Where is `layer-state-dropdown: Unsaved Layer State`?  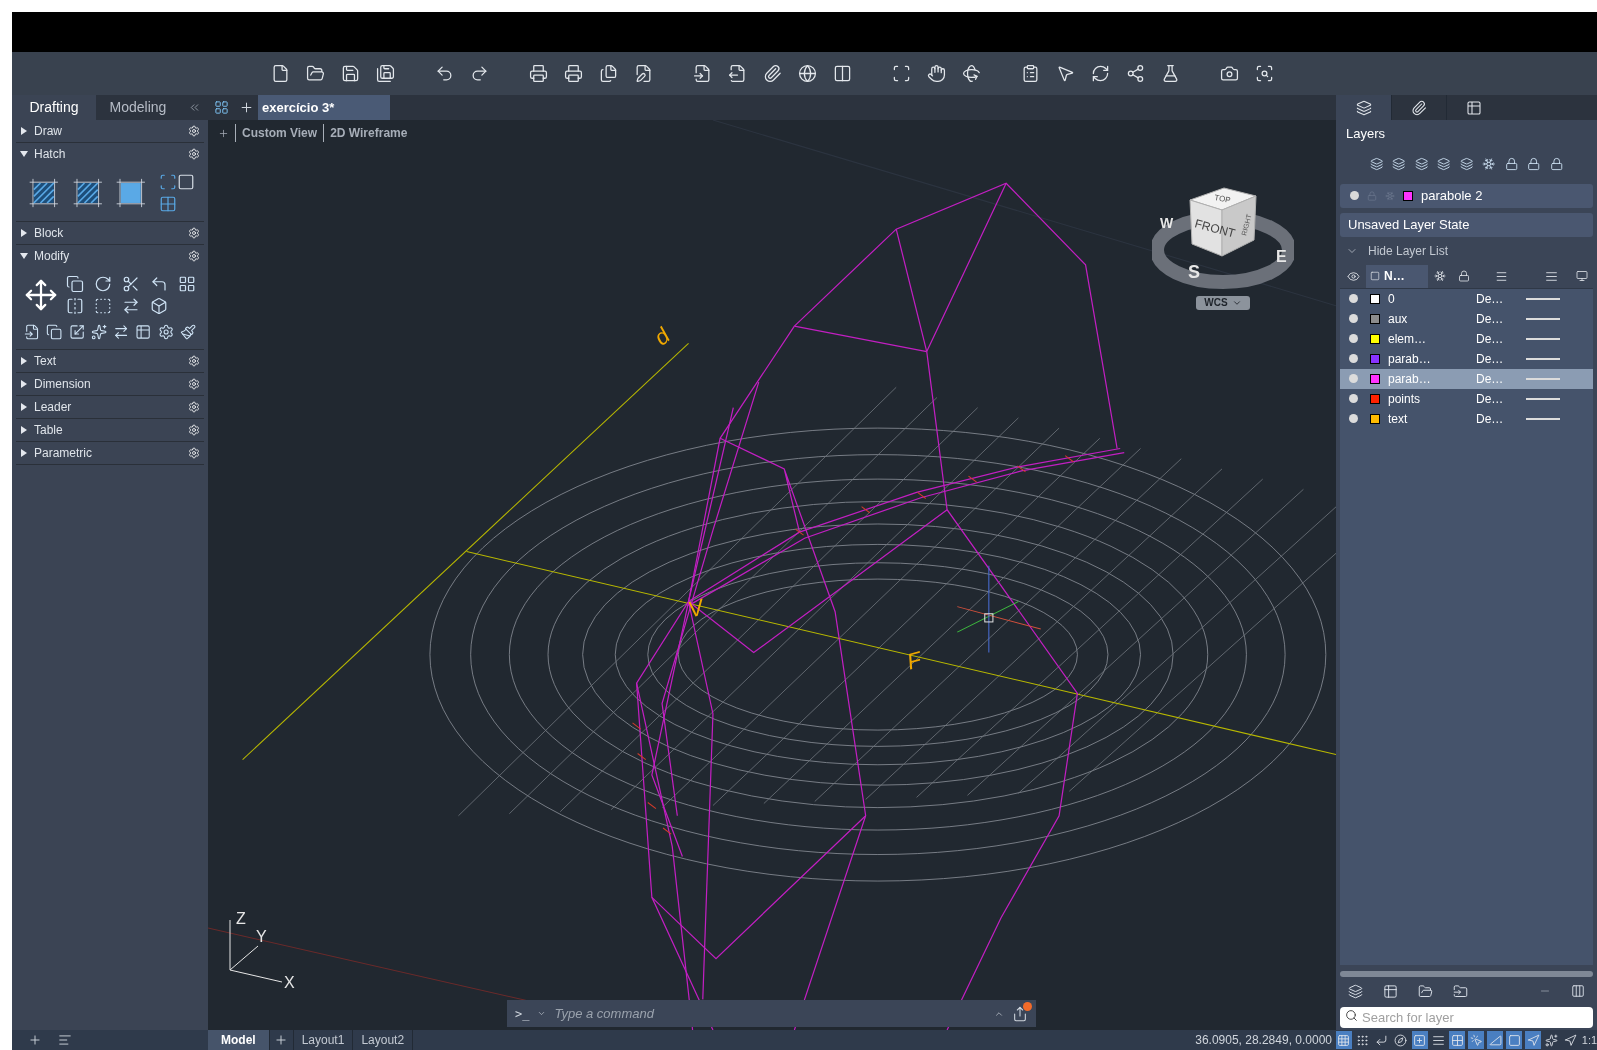
layer-state-dropdown: Unsaved Layer State is located at coordinates (1466, 224).